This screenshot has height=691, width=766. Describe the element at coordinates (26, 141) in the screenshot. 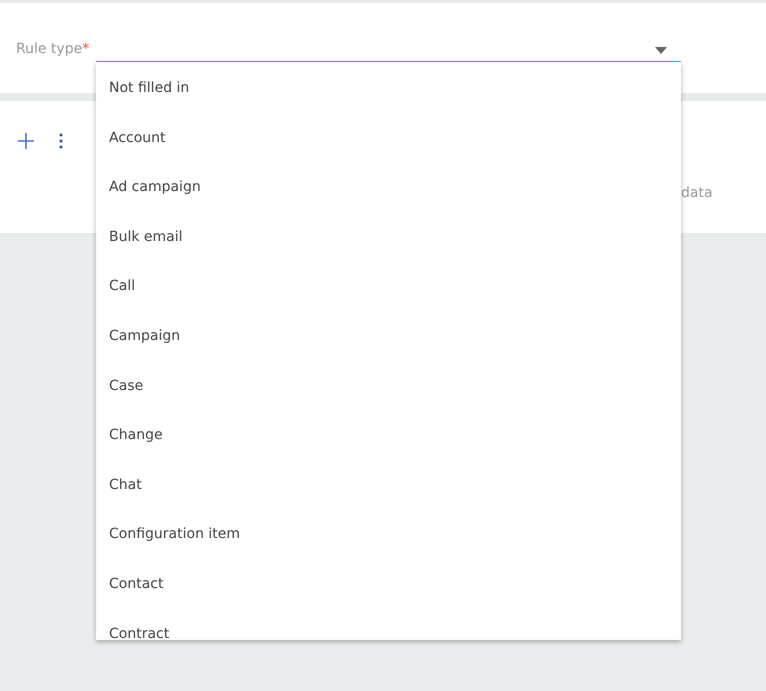

I see `add-icon` at that location.